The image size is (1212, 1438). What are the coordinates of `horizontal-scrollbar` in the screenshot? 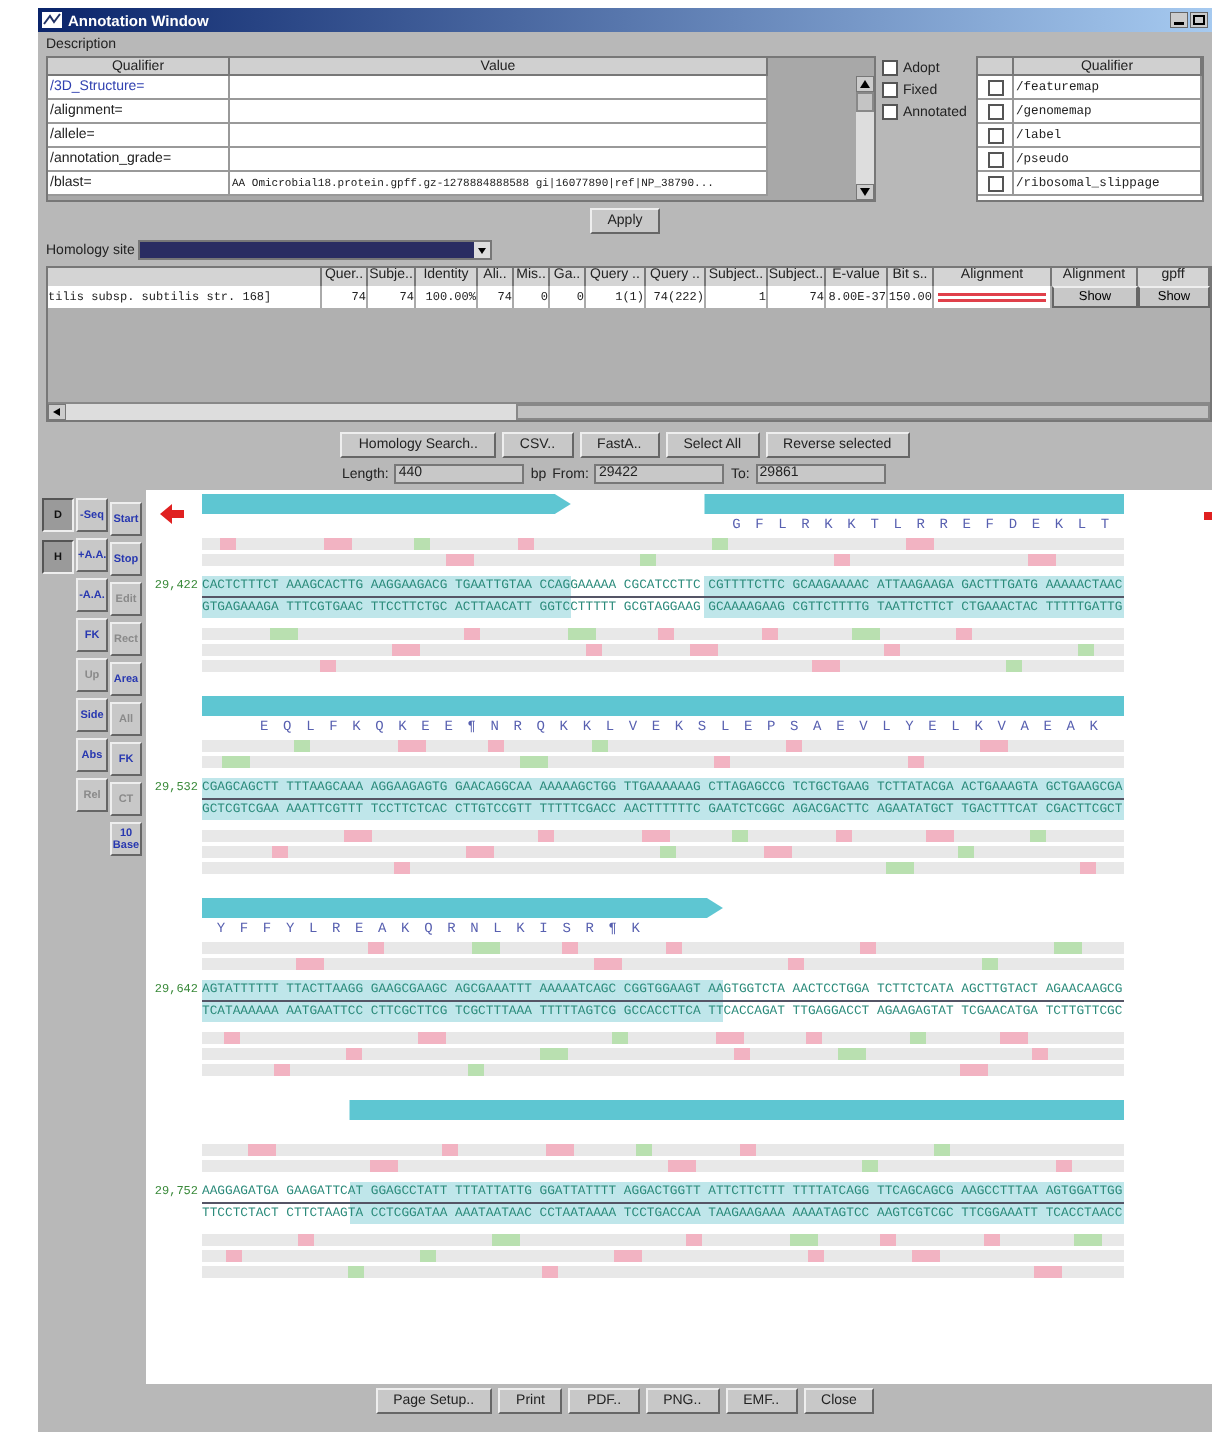 It's located at (629, 411).